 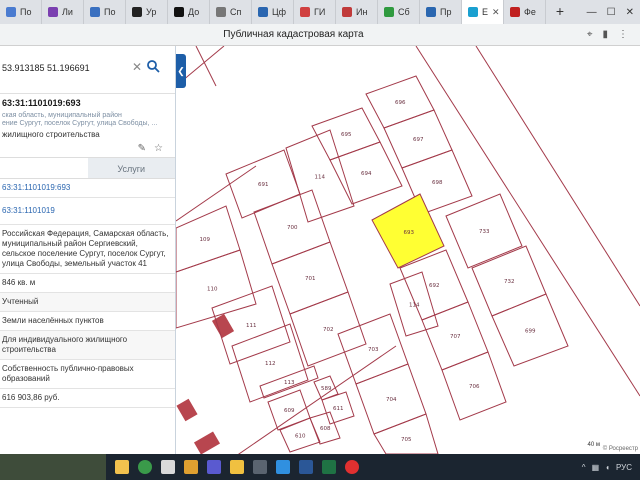 I want to click on parcel-label: 694, so click(x=366, y=174).